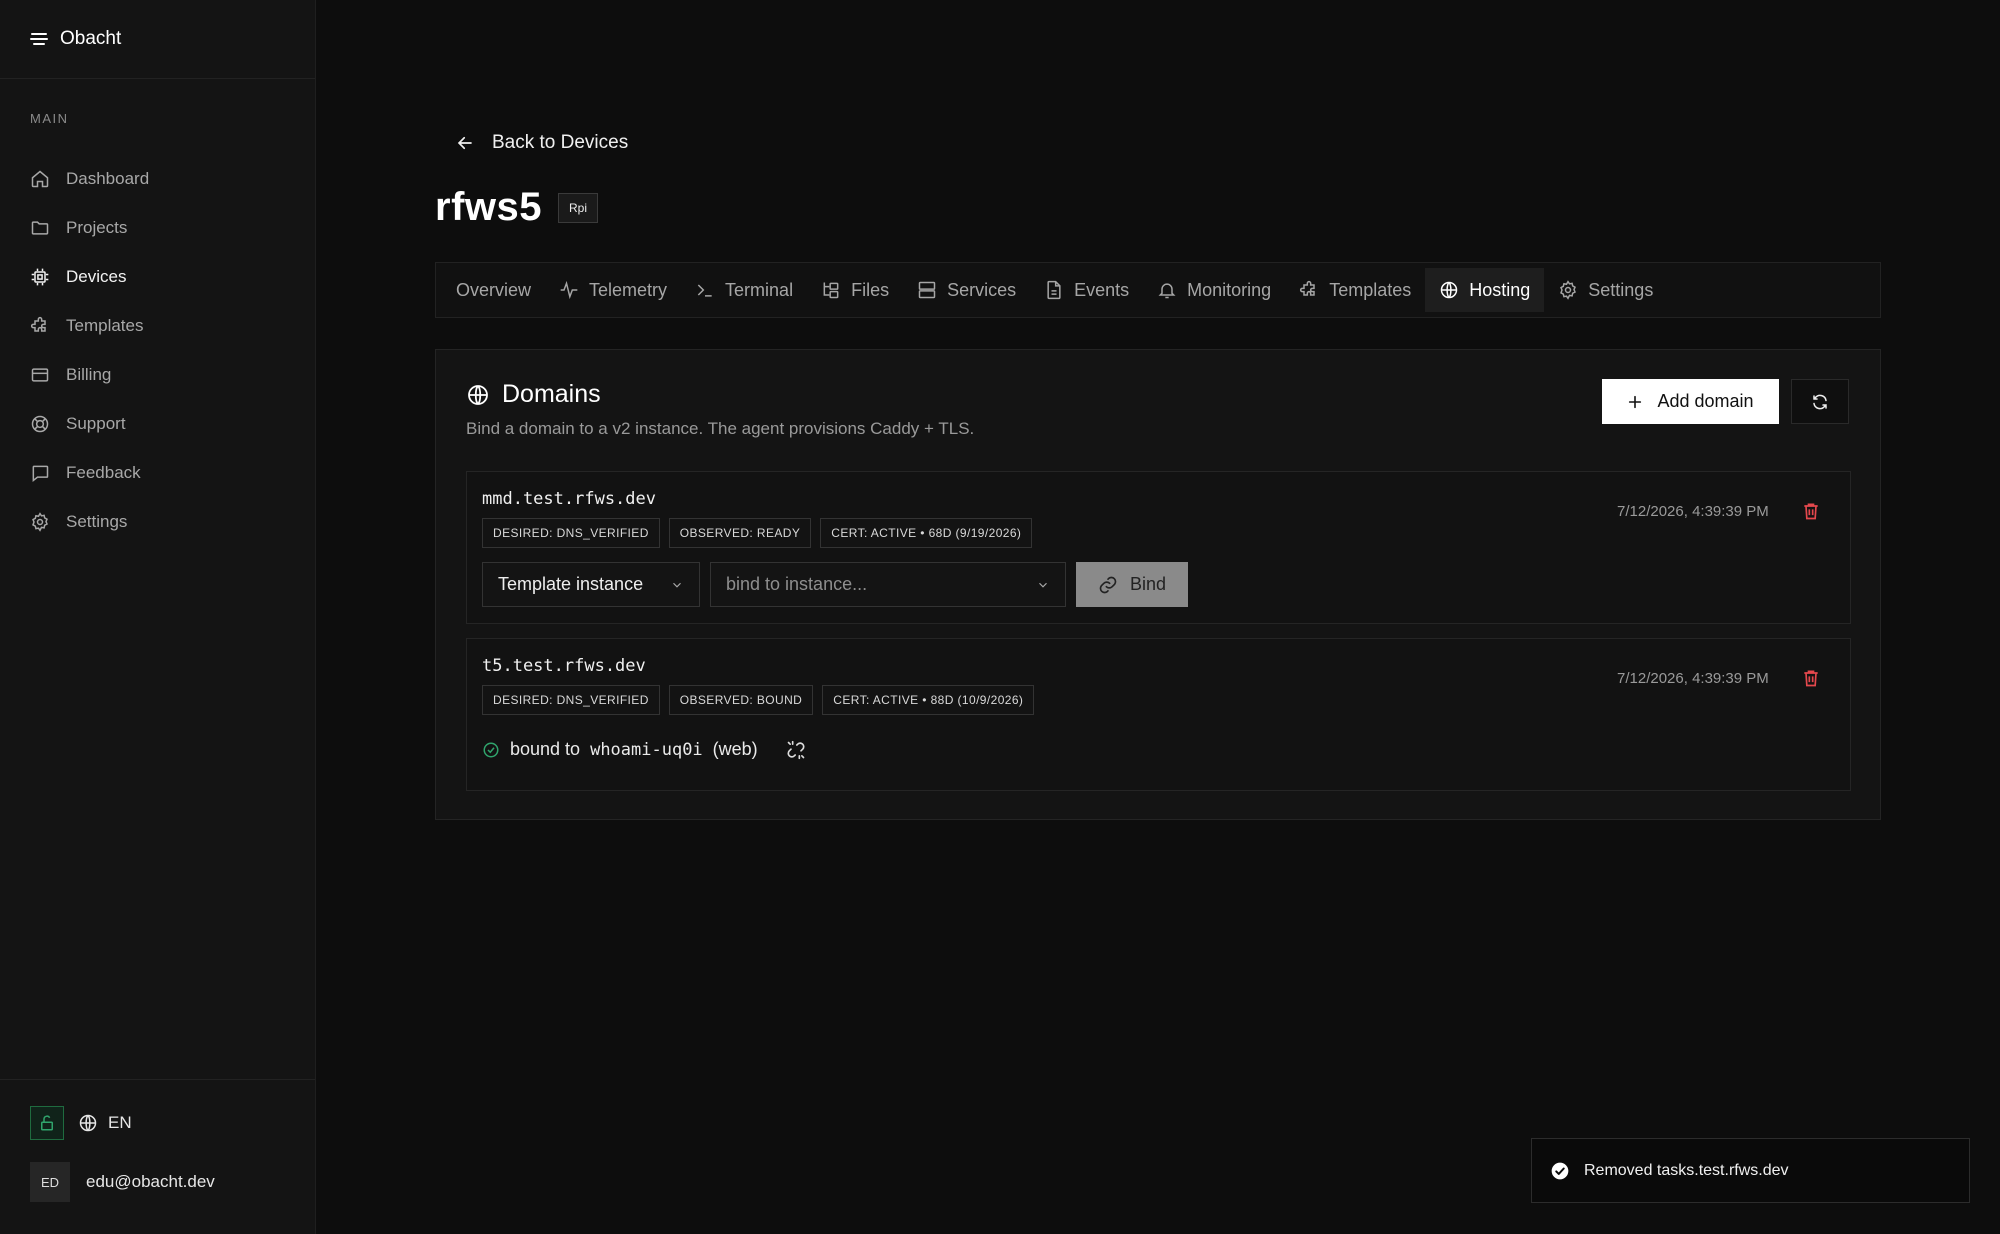 Image resolution: width=2000 pixels, height=1234 pixels. Describe the element at coordinates (1167, 291) in the screenshot. I see `bell-icon` at that location.